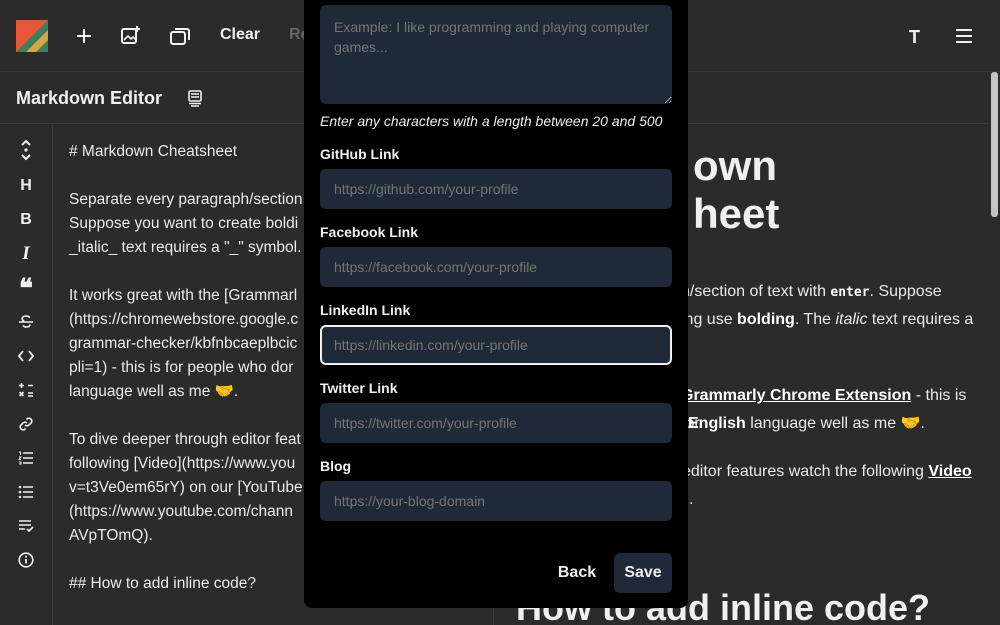  Describe the element at coordinates (26, 492) in the screenshot. I see `unordered-list-icon` at that location.